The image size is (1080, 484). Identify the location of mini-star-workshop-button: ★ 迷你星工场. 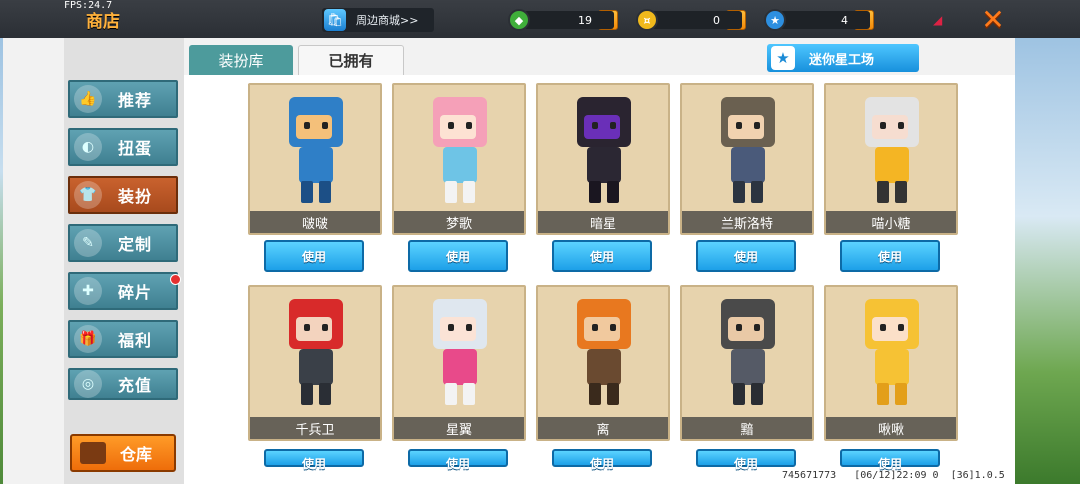
(843, 58).